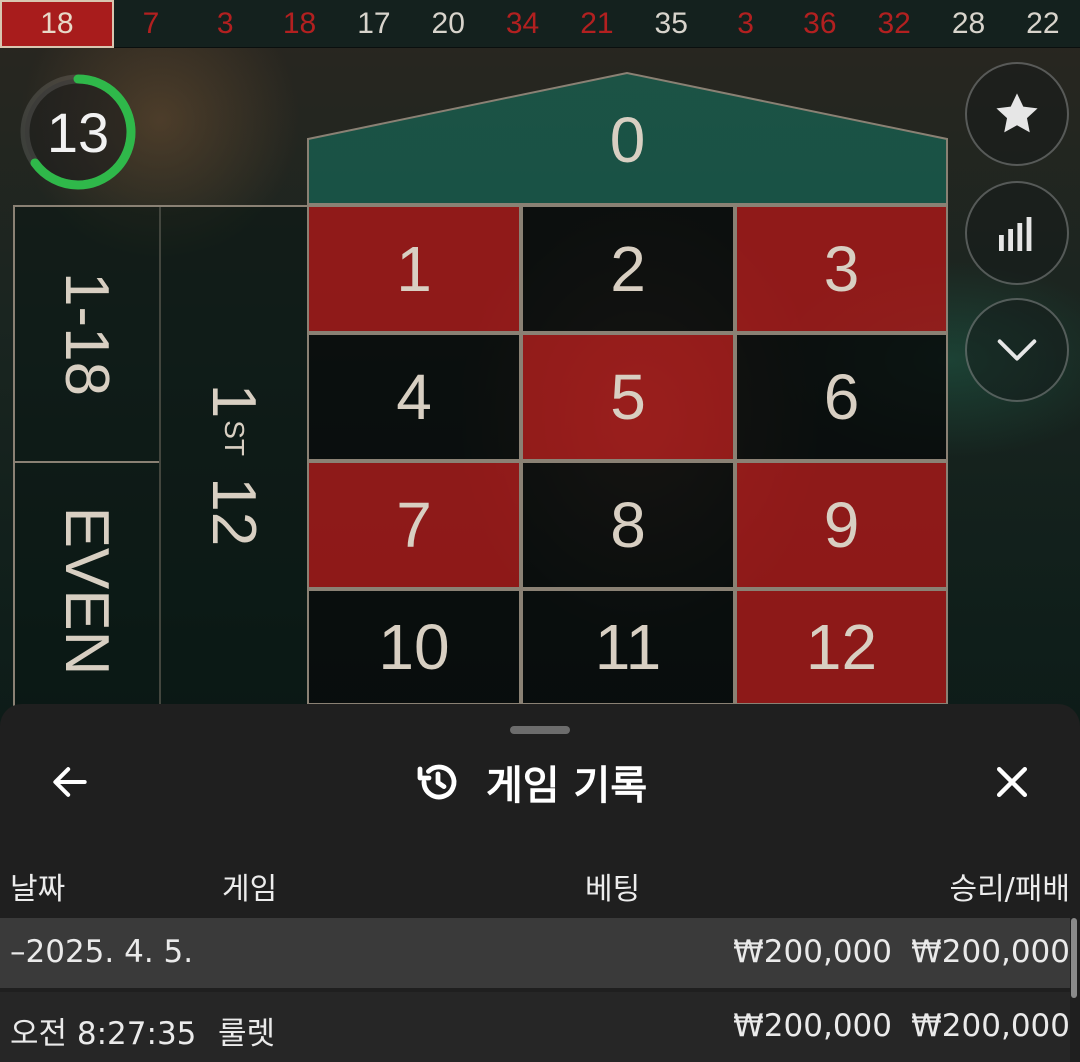 Image resolution: width=1080 pixels, height=1062 pixels. What do you see at coordinates (522, 23) in the screenshot?
I see `history-result: 34` at bounding box center [522, 23].